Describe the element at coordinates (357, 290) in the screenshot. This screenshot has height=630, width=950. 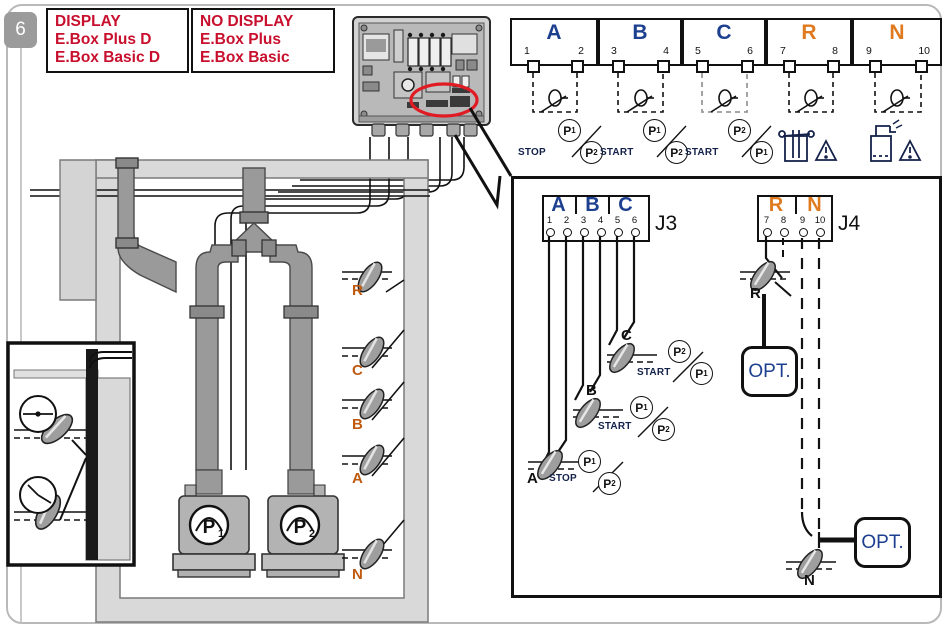
I see `tank-float-label-R: R` at that location.